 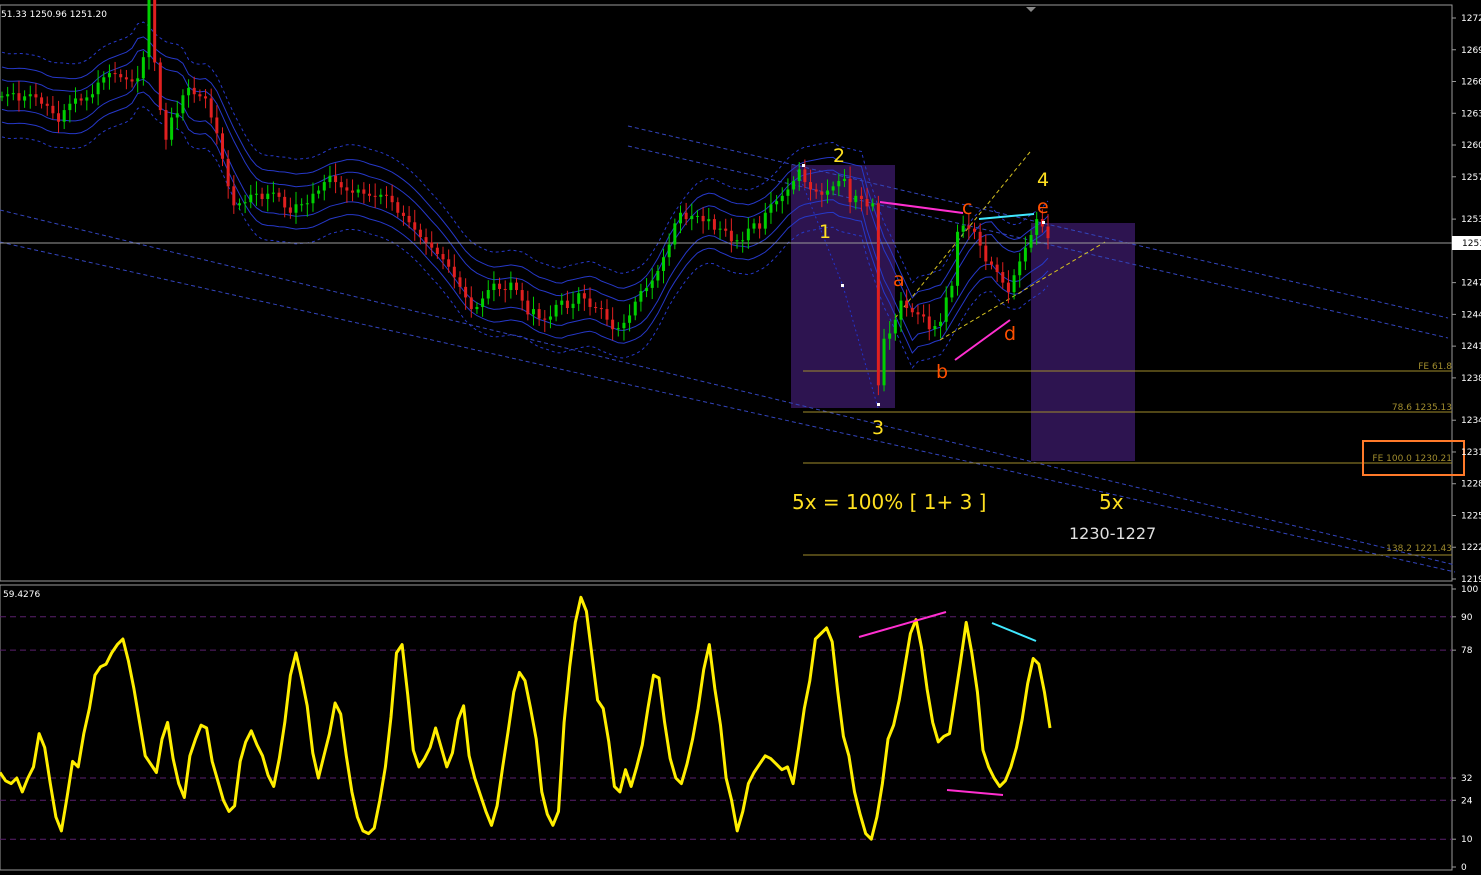 I want to click on note-target: 5x, so click(x=1111, y=502).